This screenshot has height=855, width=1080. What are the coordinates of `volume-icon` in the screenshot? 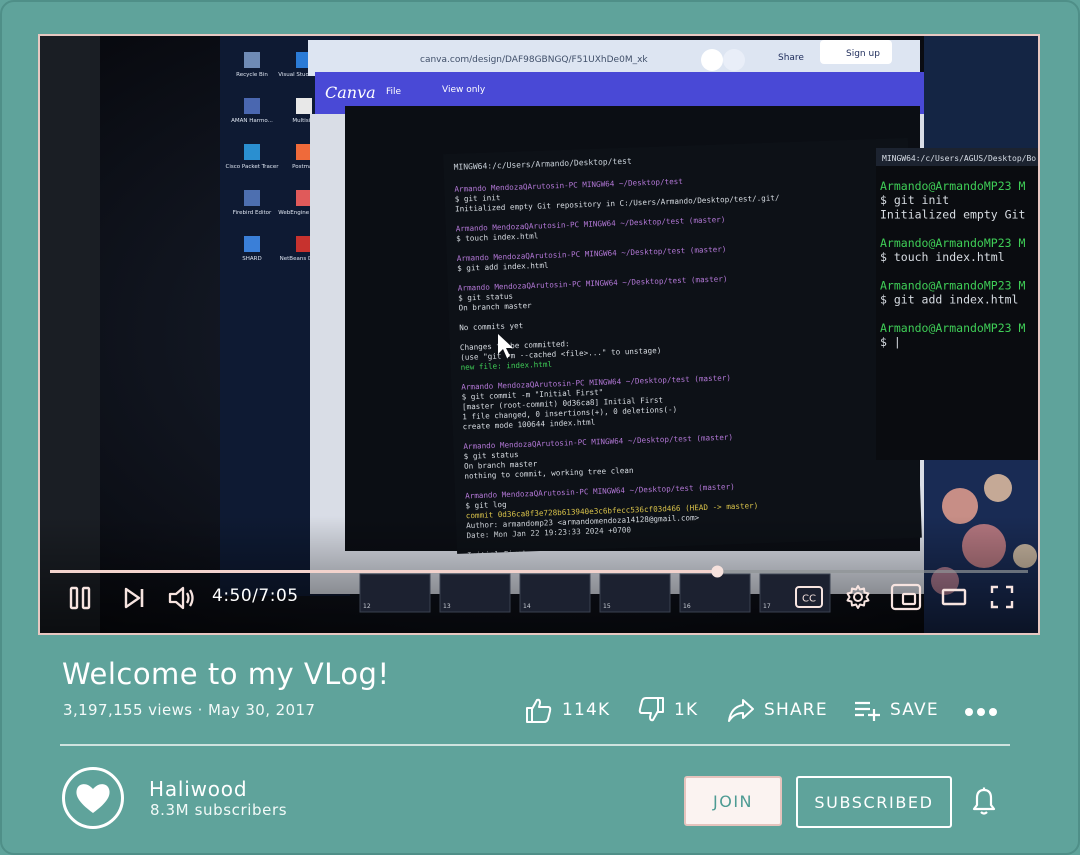 It's located at (181, 598).